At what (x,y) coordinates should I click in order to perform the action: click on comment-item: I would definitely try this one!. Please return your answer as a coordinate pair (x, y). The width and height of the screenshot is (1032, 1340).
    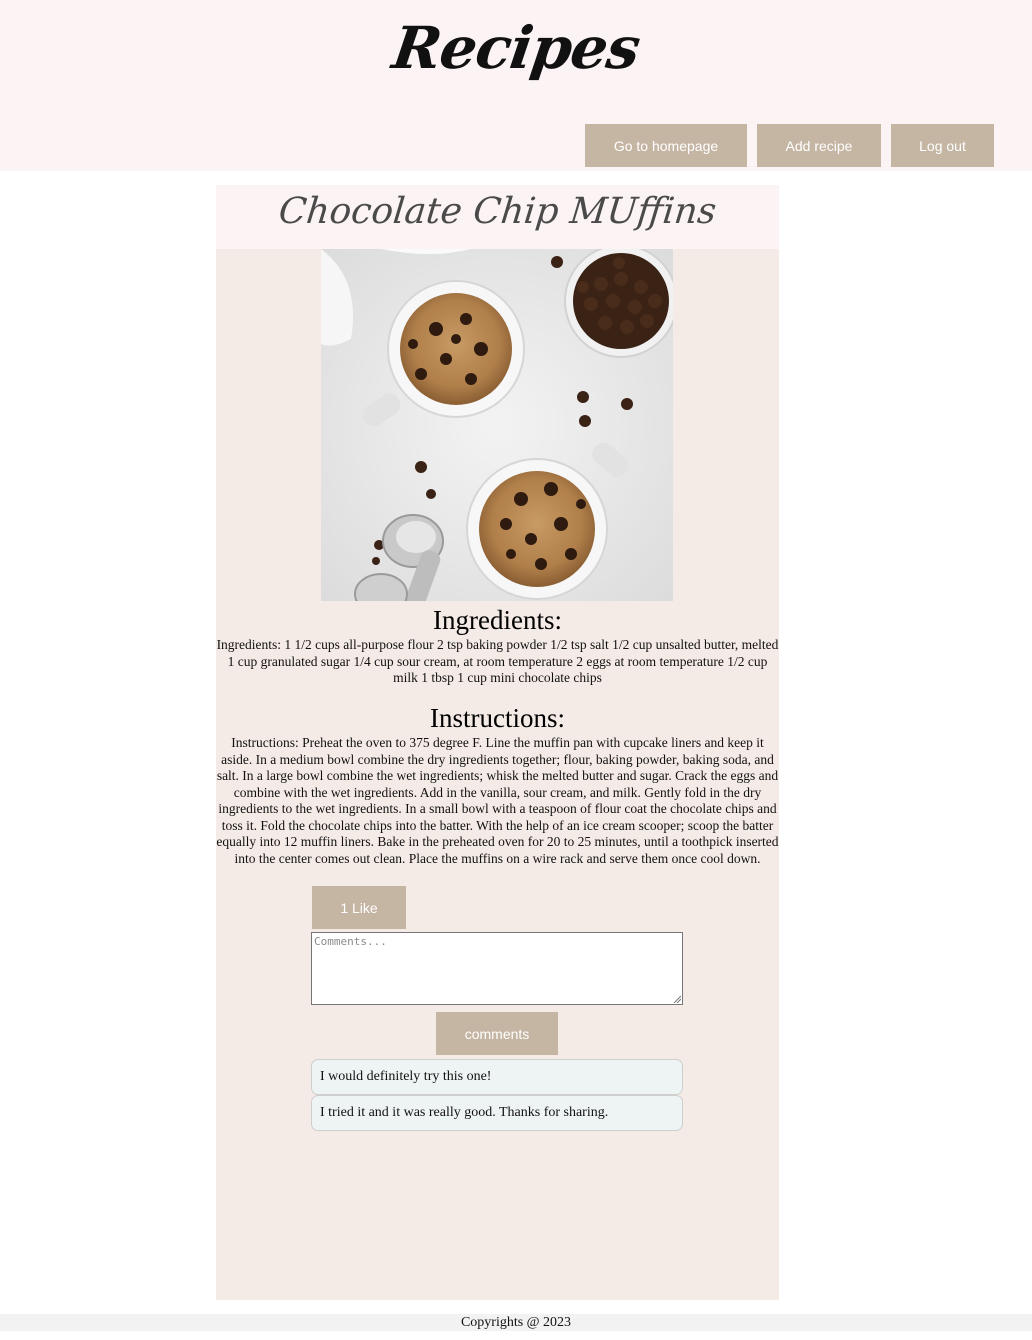
    Looking at the image, I should click on (497, 1077).